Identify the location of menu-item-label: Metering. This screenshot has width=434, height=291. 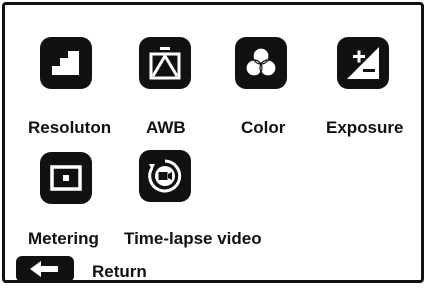
(63, 238).